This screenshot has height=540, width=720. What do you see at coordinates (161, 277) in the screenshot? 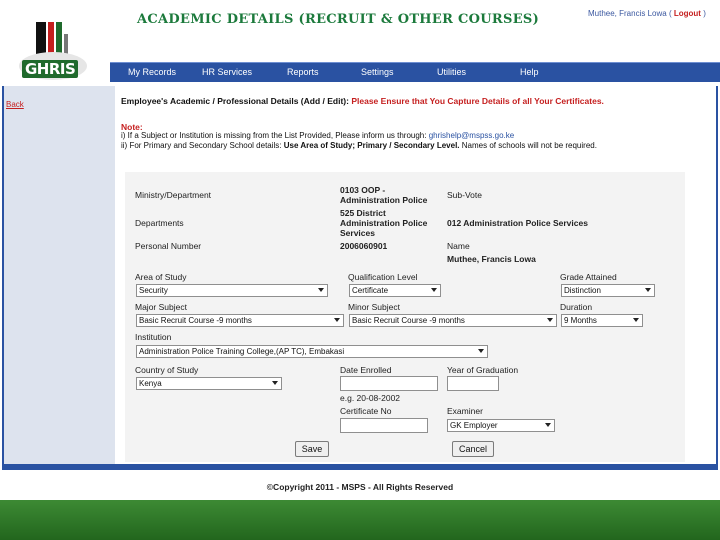
I see `area-of-study-label: Area of Study` at bounding box center [161, 277].